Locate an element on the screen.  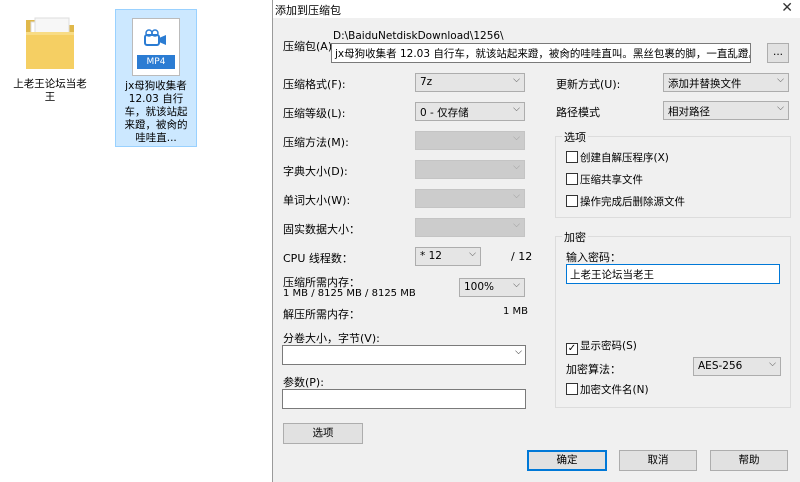
ok-button: 确定 is located at coordinates (567, 460).